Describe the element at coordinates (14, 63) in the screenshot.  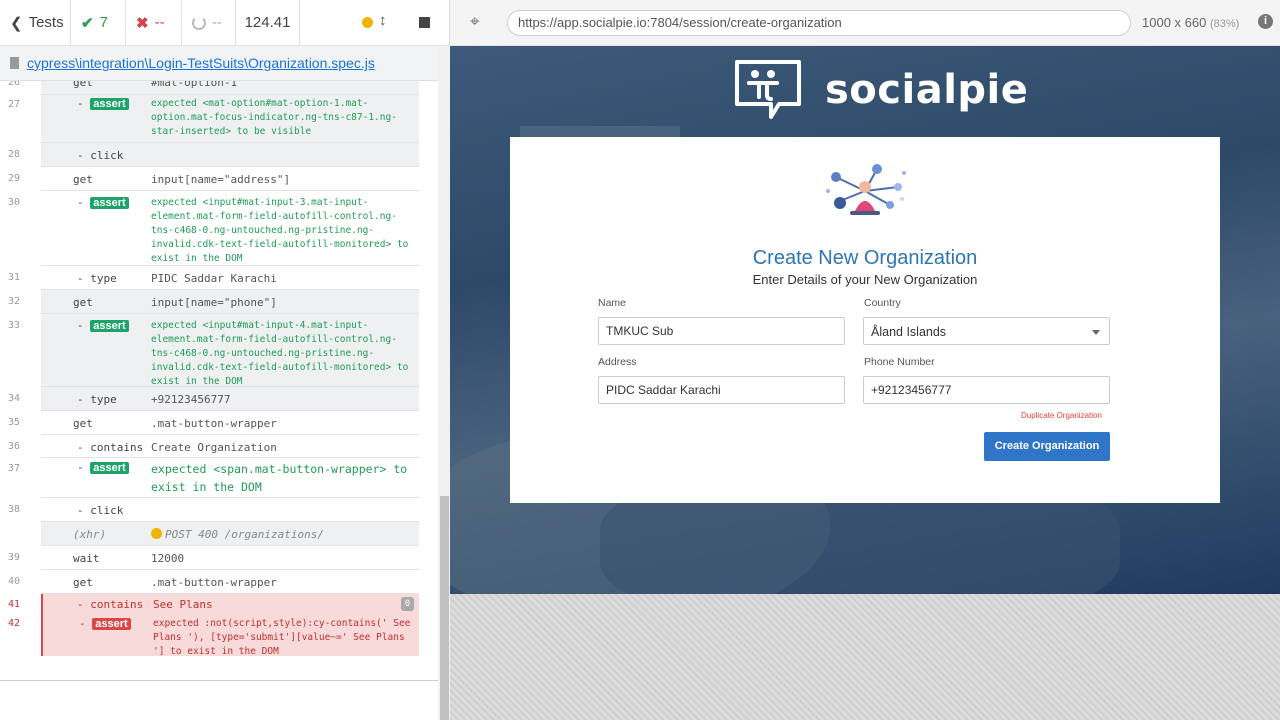
I see `file-icon` at that location.